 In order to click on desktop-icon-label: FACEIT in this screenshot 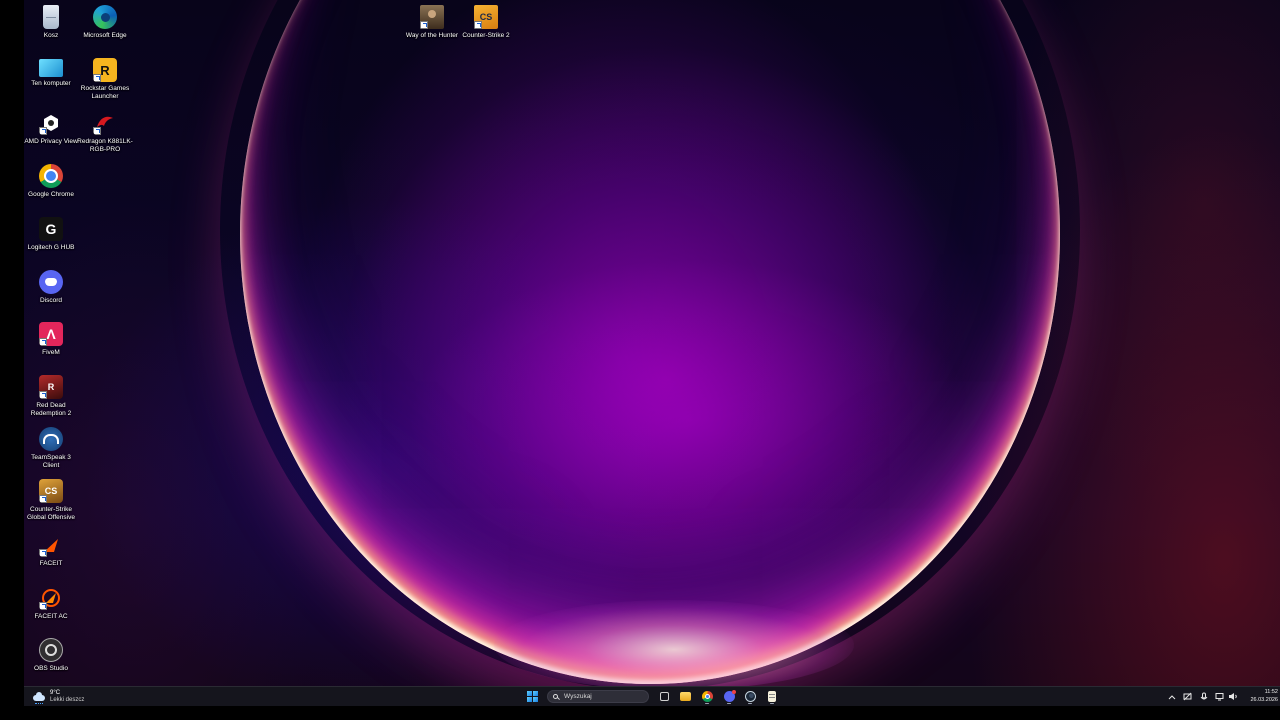, I will do `click(51, 563)`.